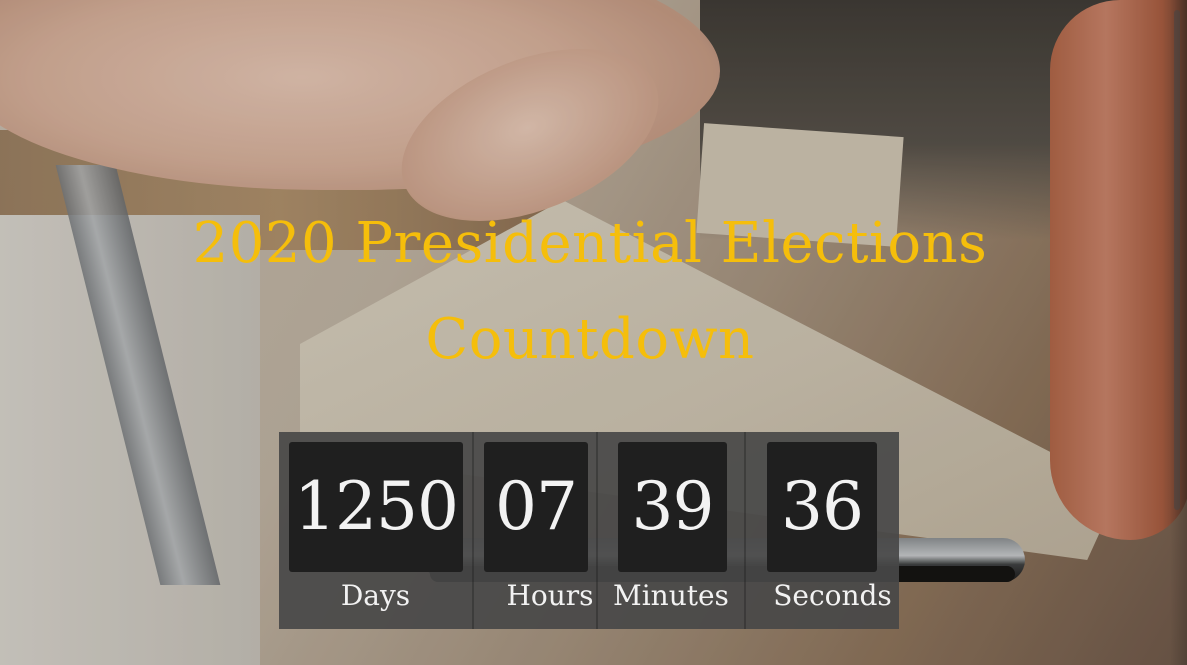 The width and height of the screenshot is (1187, 665). Describe the element at coordinates (822, 507) in the screenshot. I see `seconds-value: 36` at that location.